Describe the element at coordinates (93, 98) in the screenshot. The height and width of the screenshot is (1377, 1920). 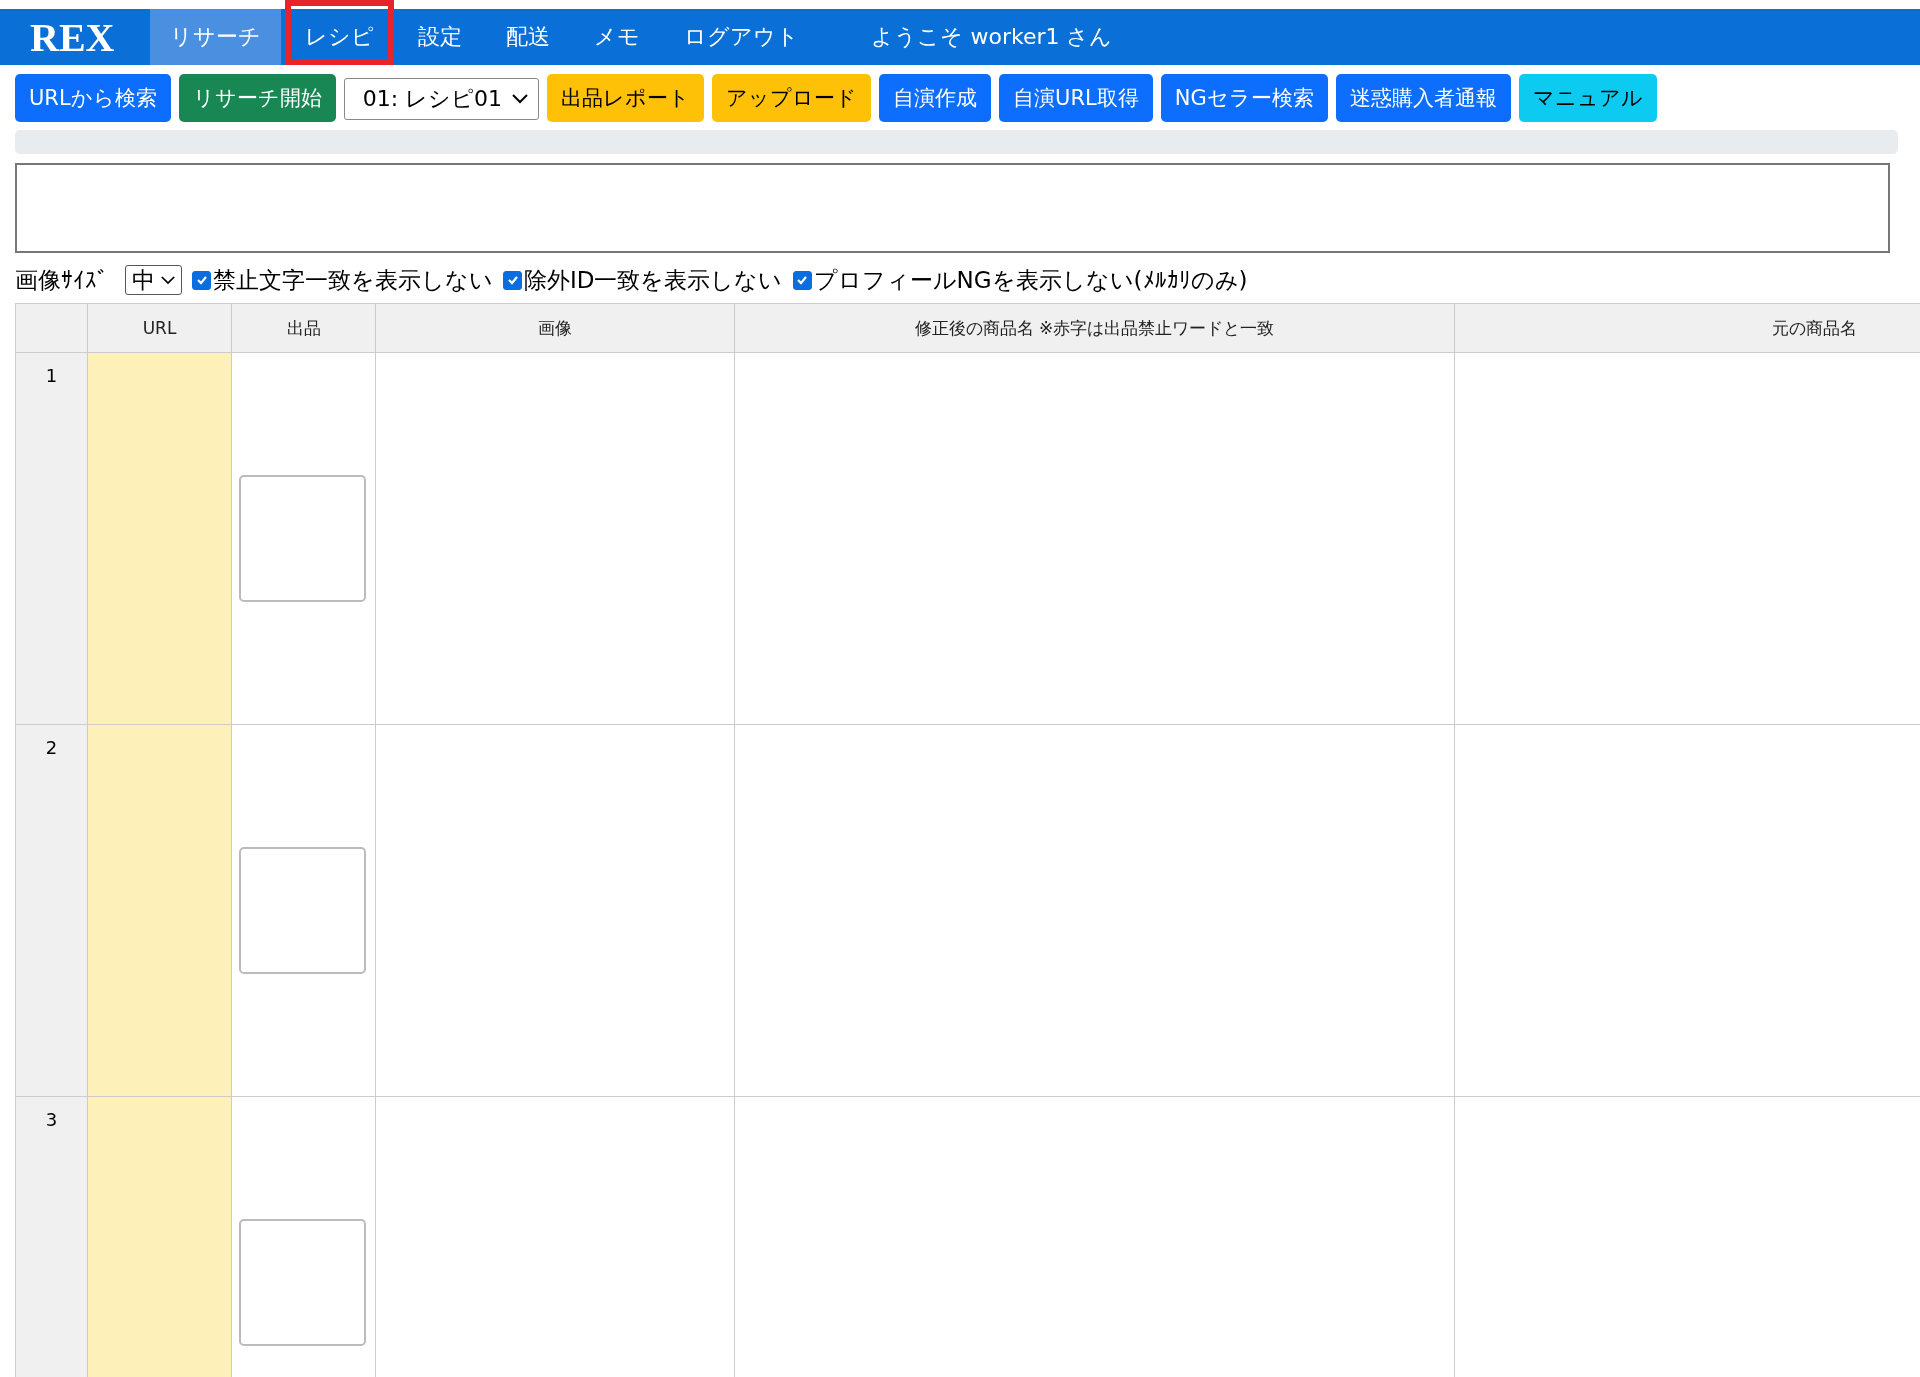
I see `toolbar-button: URLから検索` at that location.